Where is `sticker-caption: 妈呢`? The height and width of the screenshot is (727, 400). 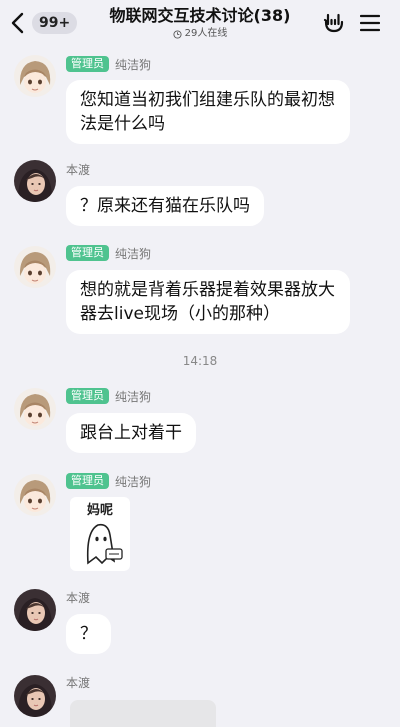 sticker-caption: 妈呢 is located at coordinates (99, 510).